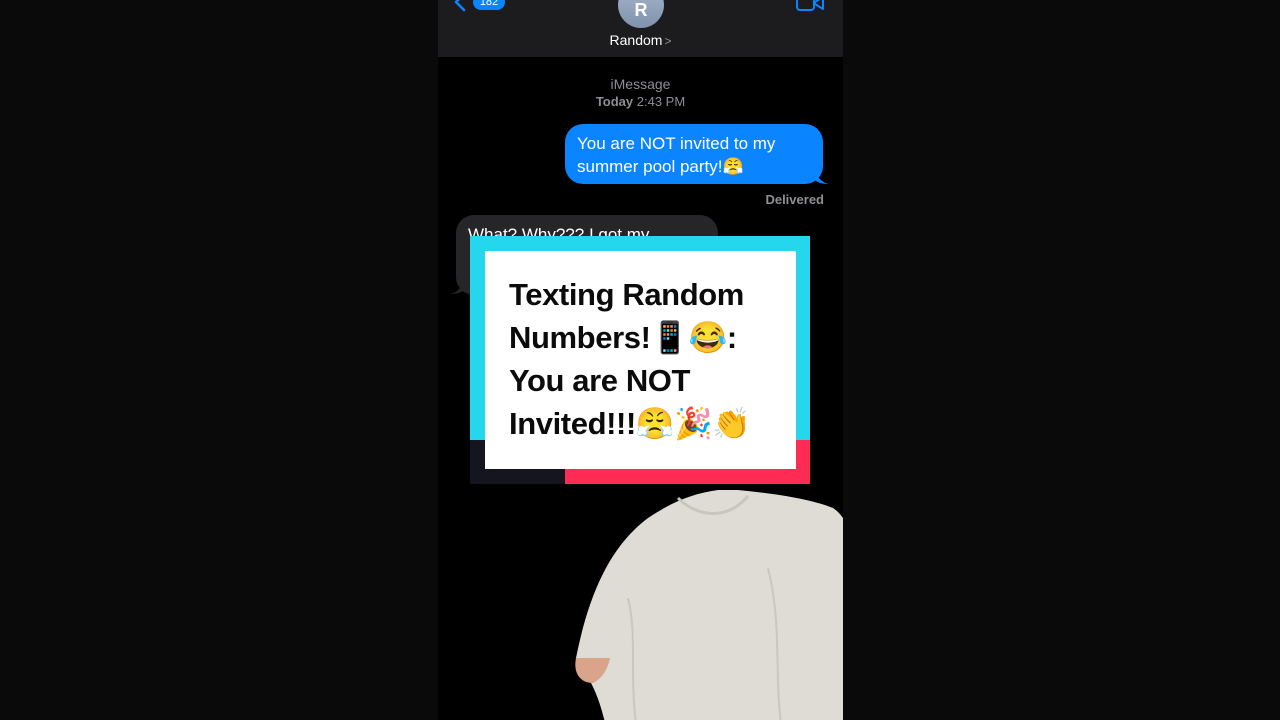 This screenshot has height=720, width=1280. Describe the element at coordinates (709, 605) in the screenshot. I see `person-cutout-image` at that location.